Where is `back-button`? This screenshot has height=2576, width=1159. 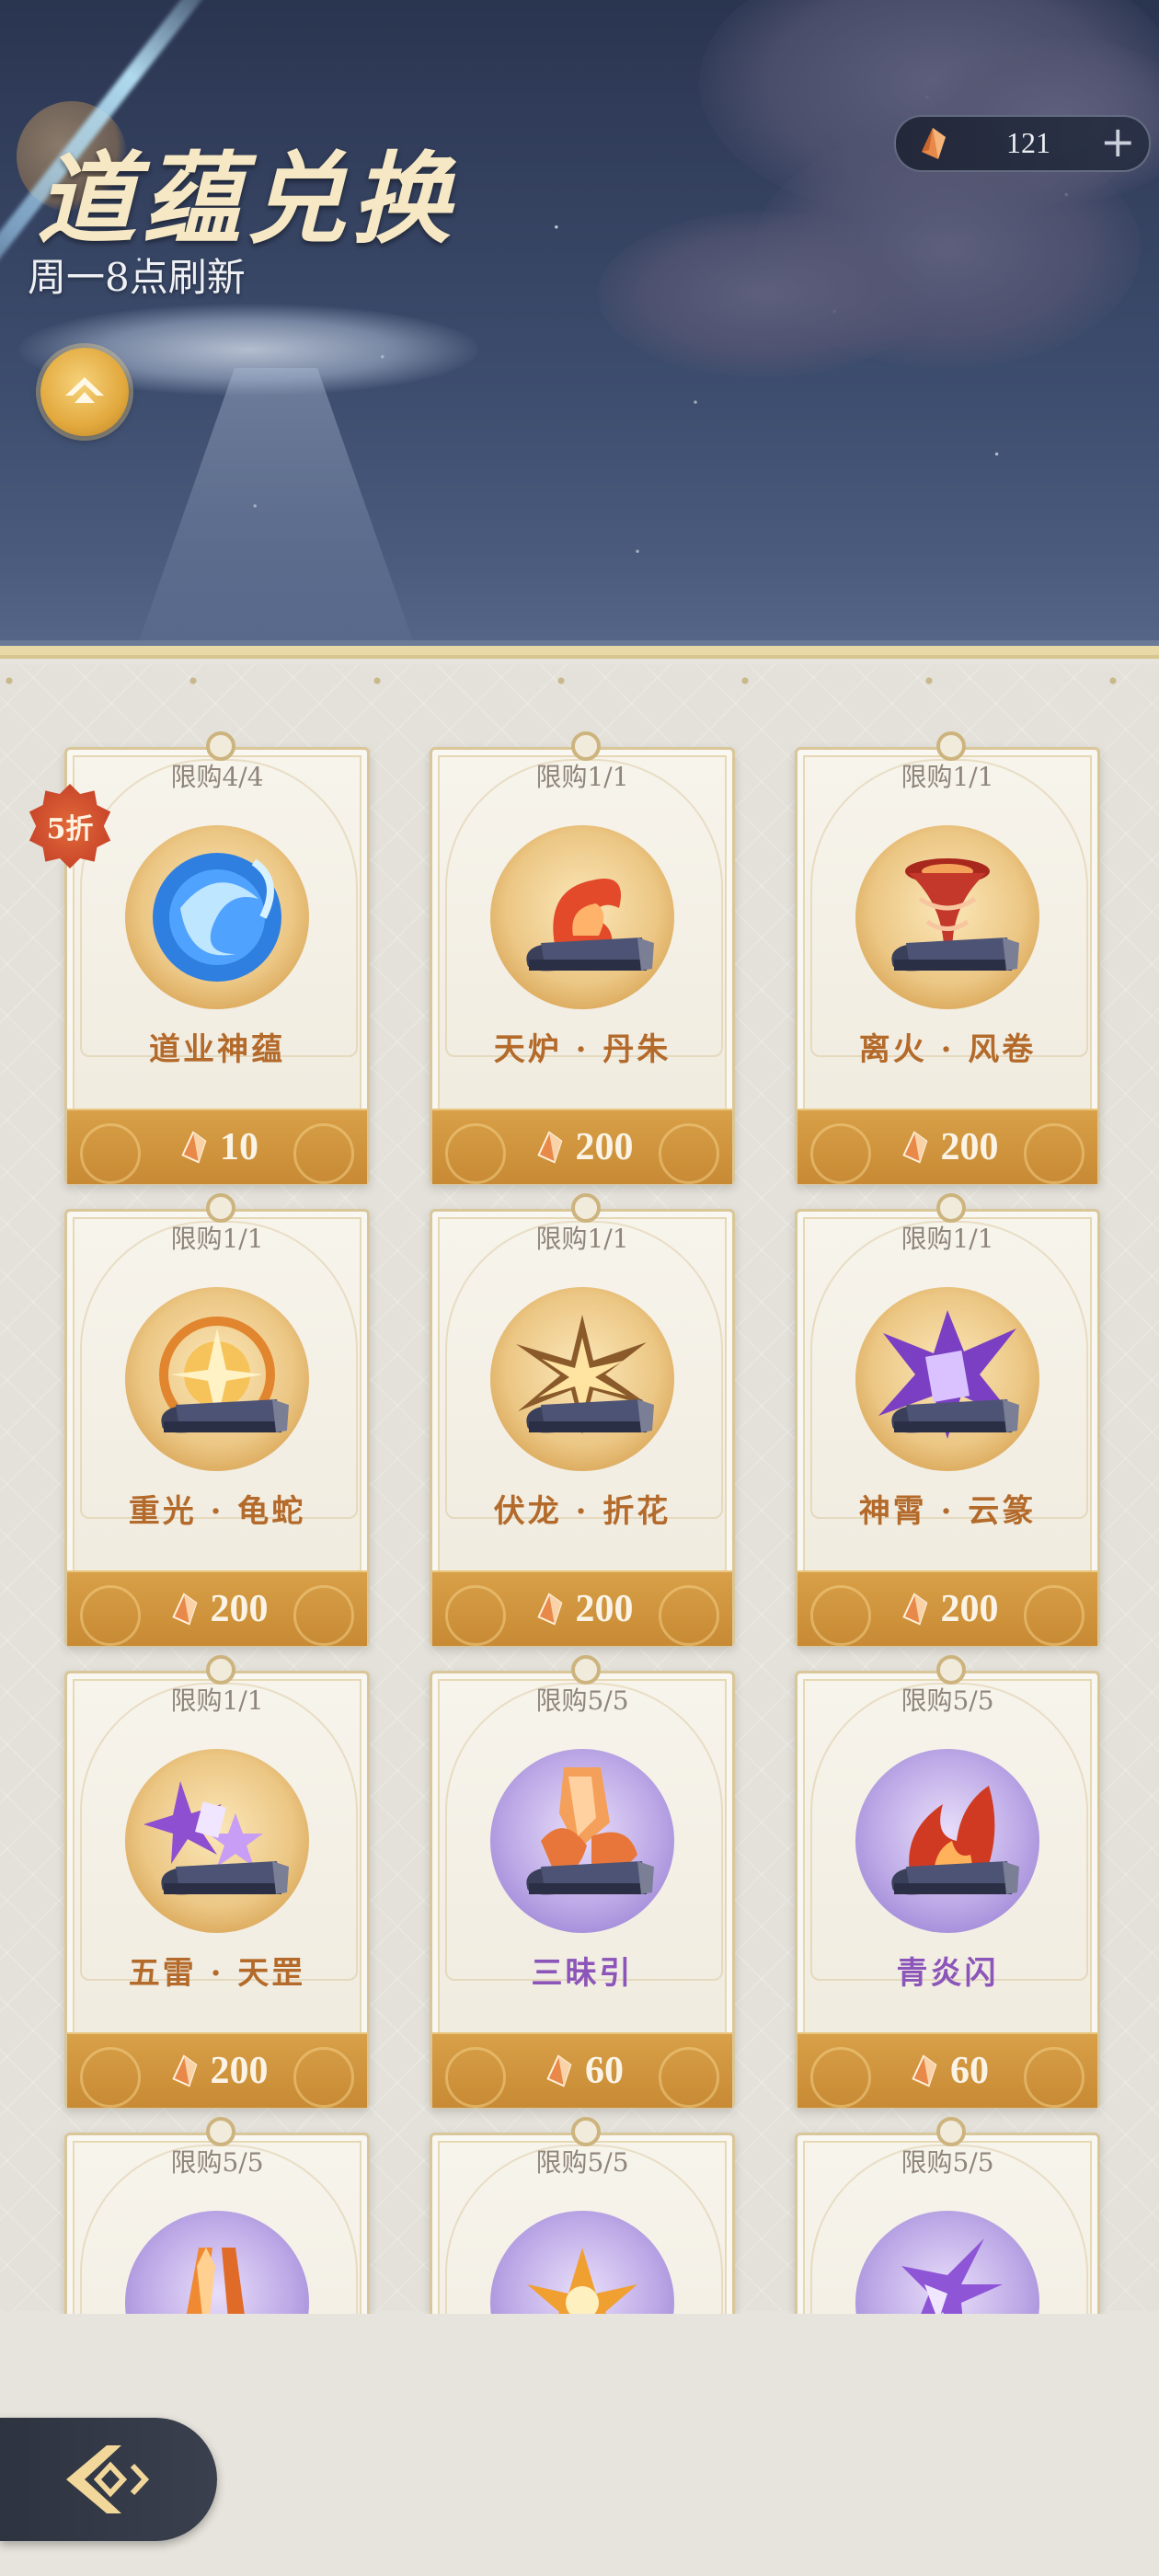 back-button is located at coordinates (108, 2479).